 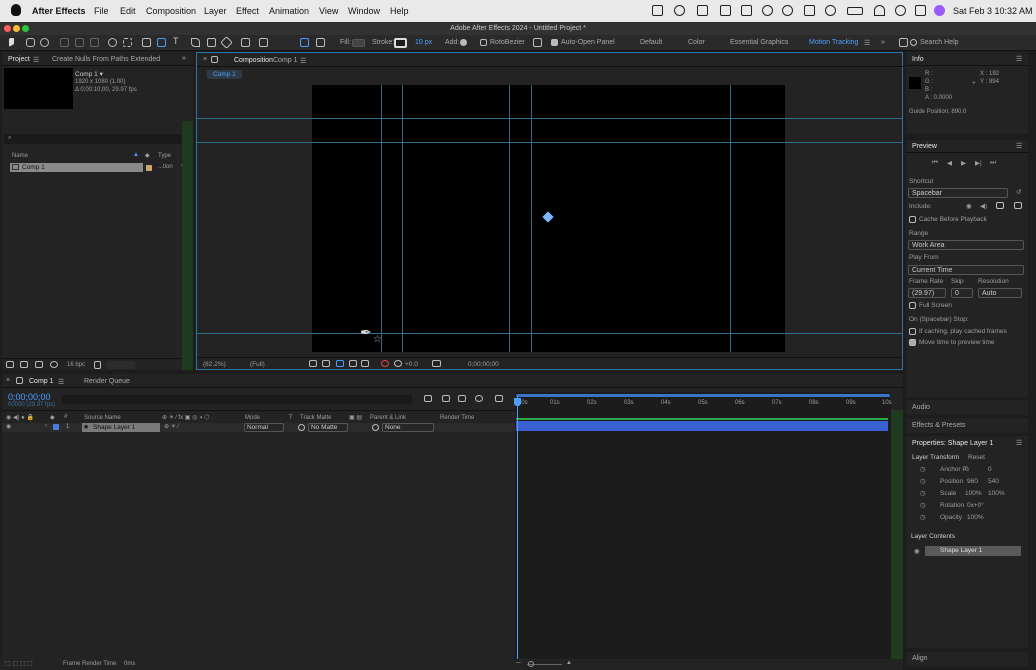 I want to click on stroke-width-value: 10 px, so click(x=423, y=42).